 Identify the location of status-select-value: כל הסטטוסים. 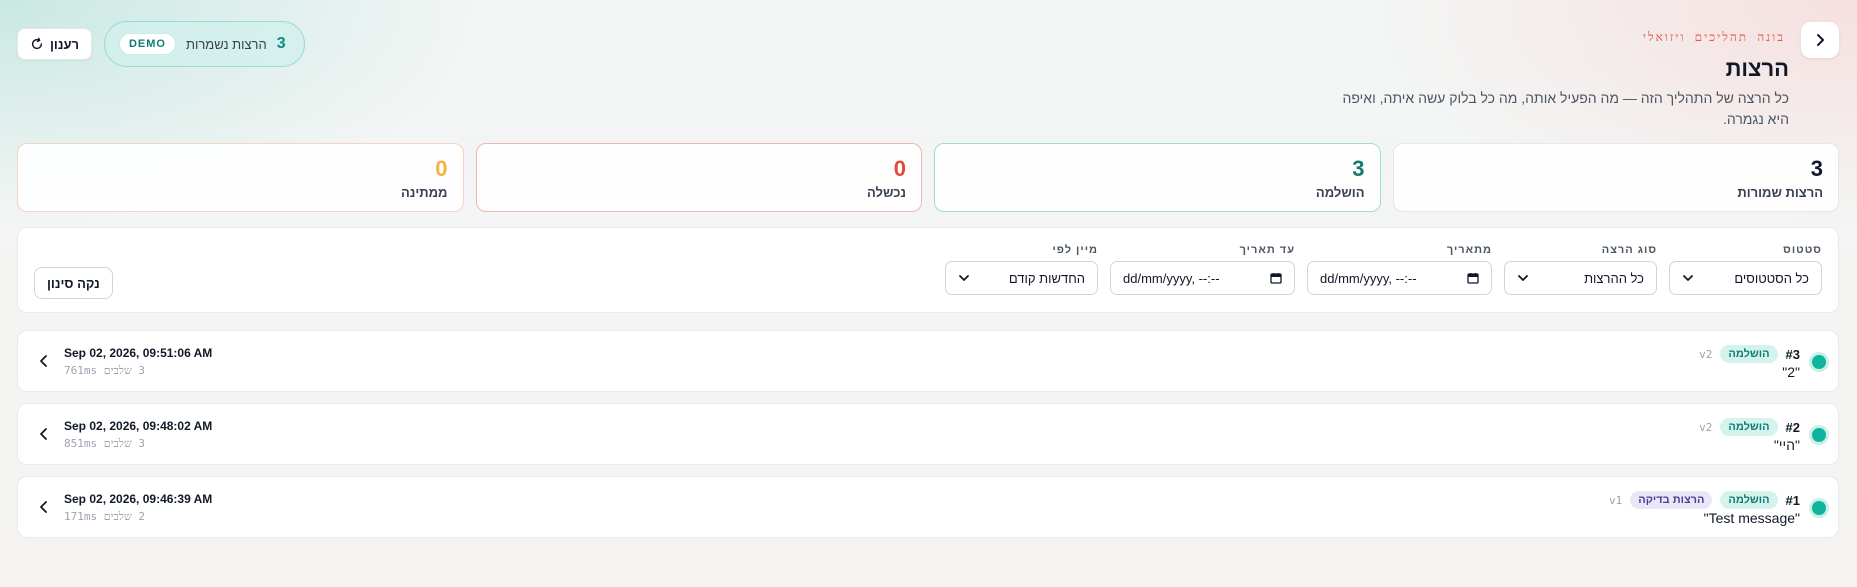
(1771, 278).